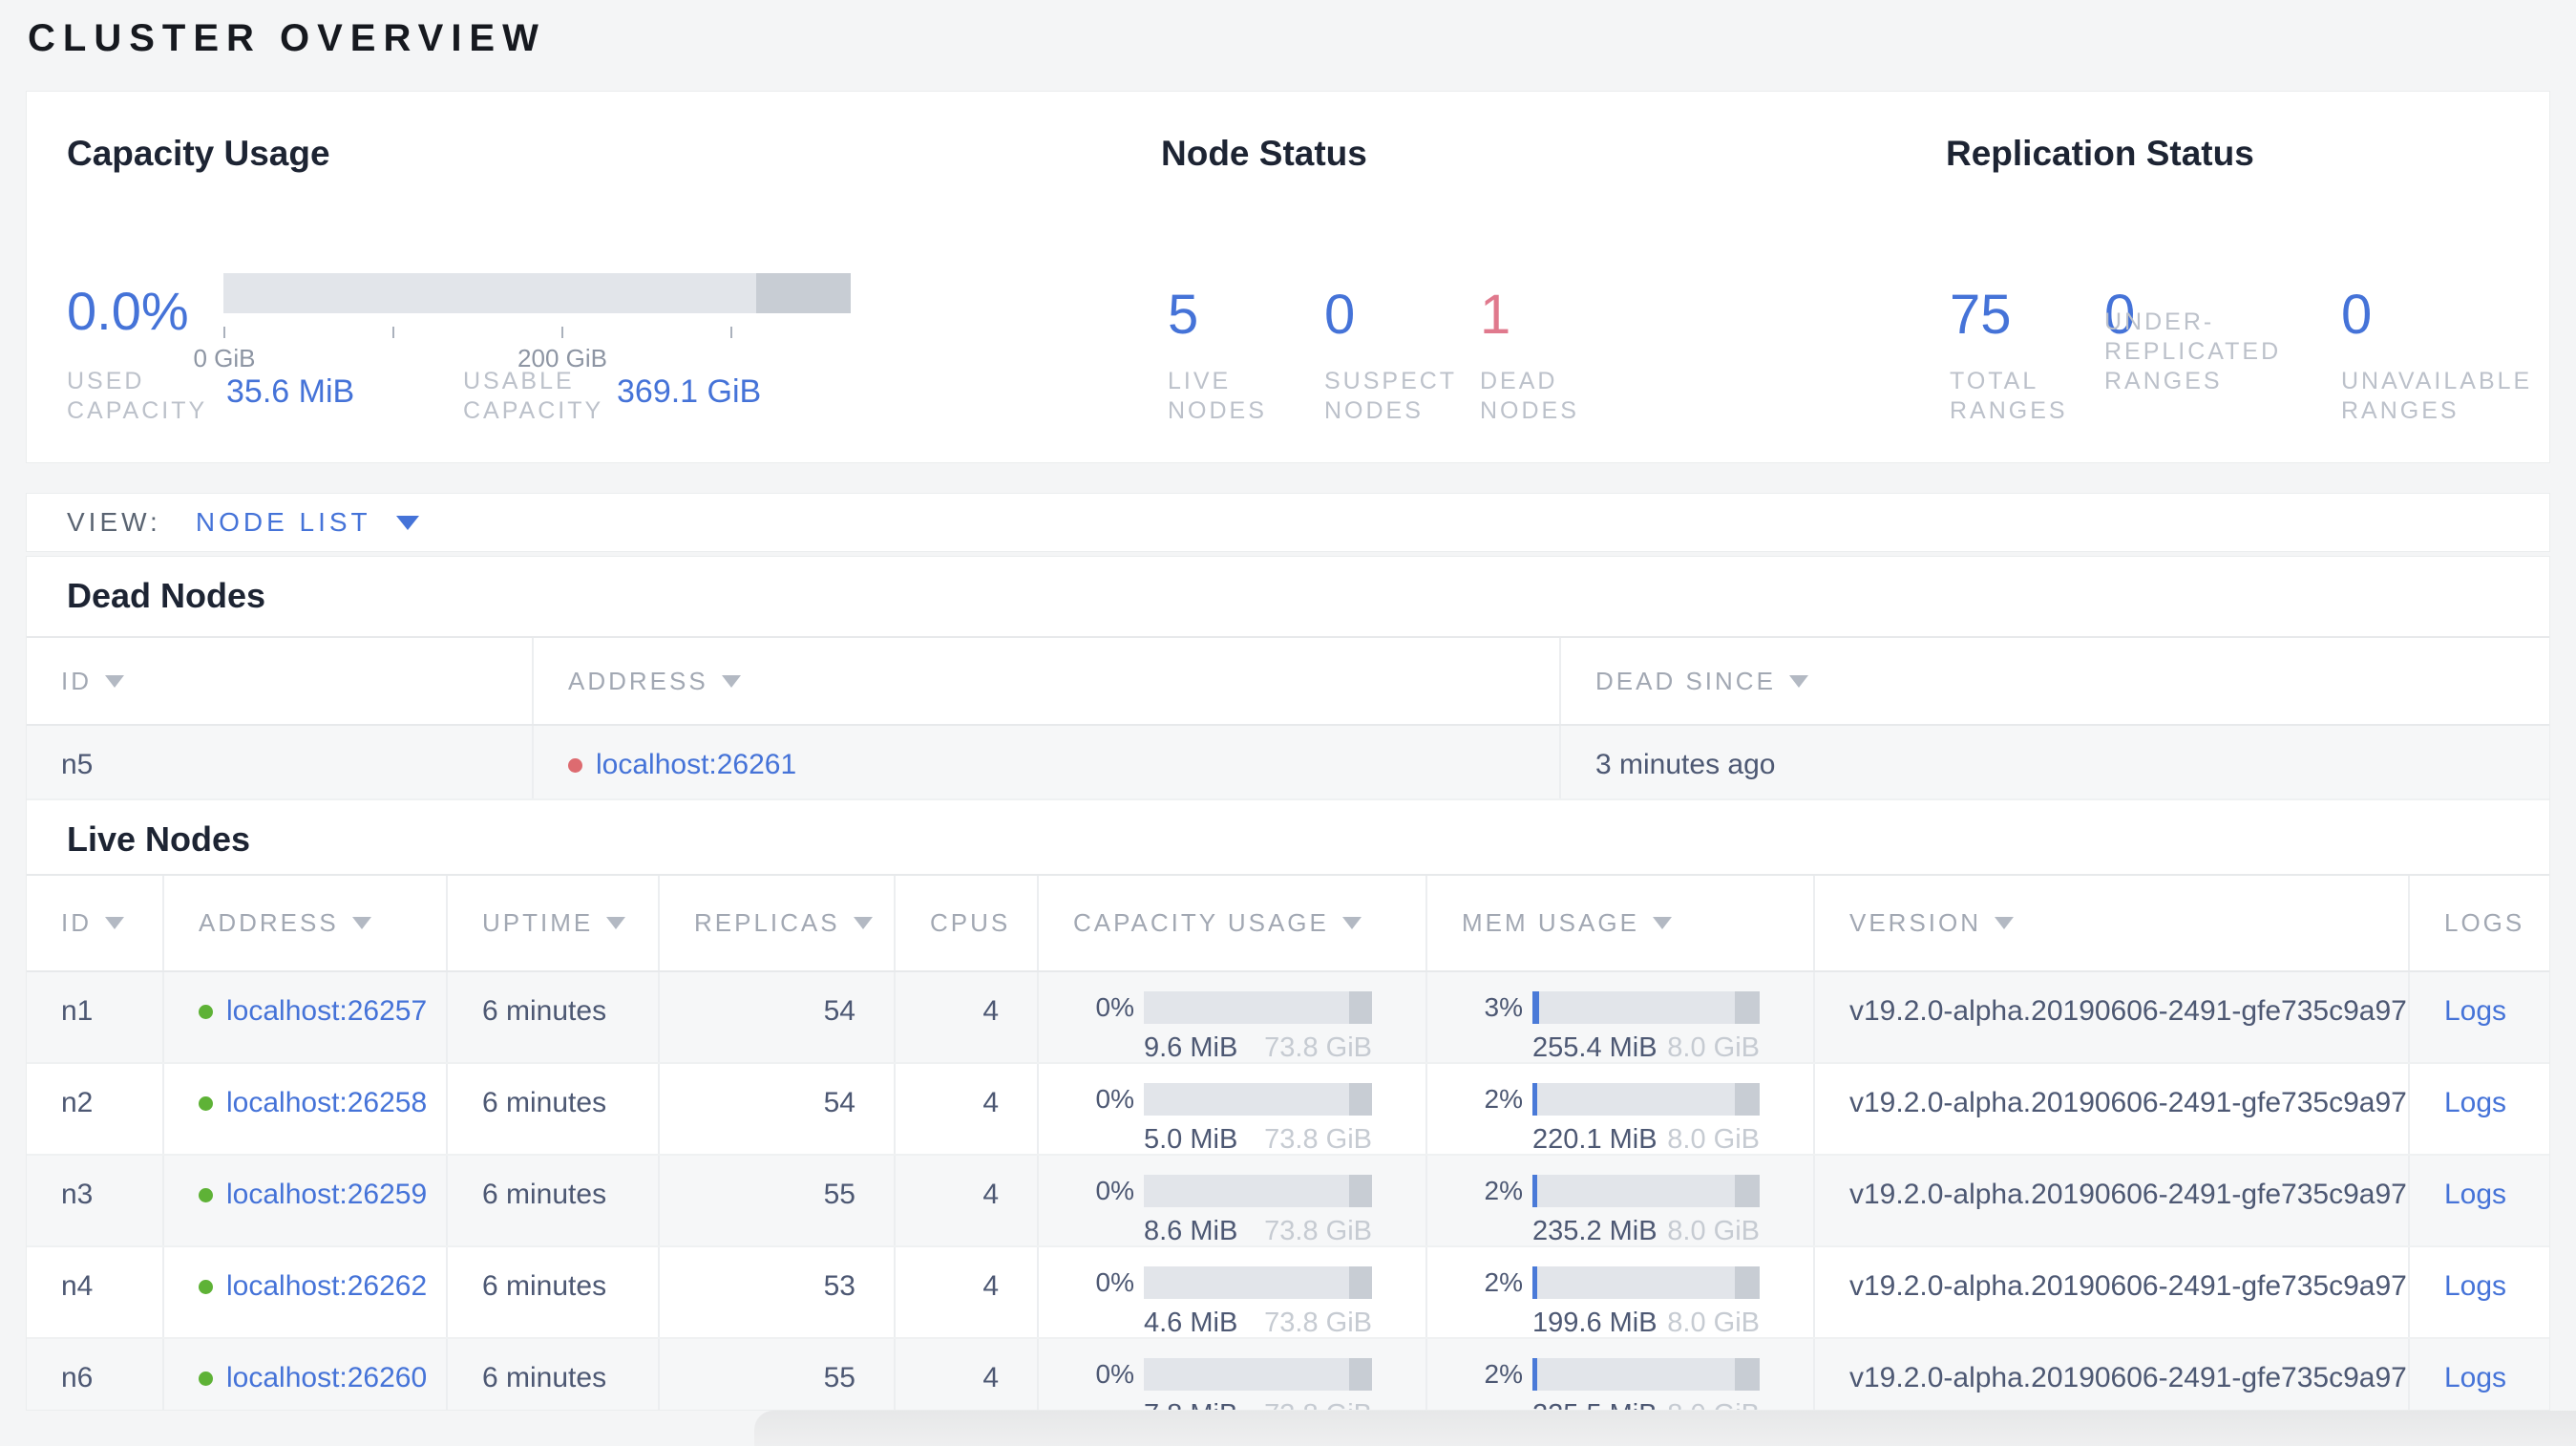 Image resolution: width=2576 pixels, height=1446 pixels. Describe the element at coordinates (2055, 681) in the screenshot. I see `dead-col-dead-since: DEAD SINCE` at that location.